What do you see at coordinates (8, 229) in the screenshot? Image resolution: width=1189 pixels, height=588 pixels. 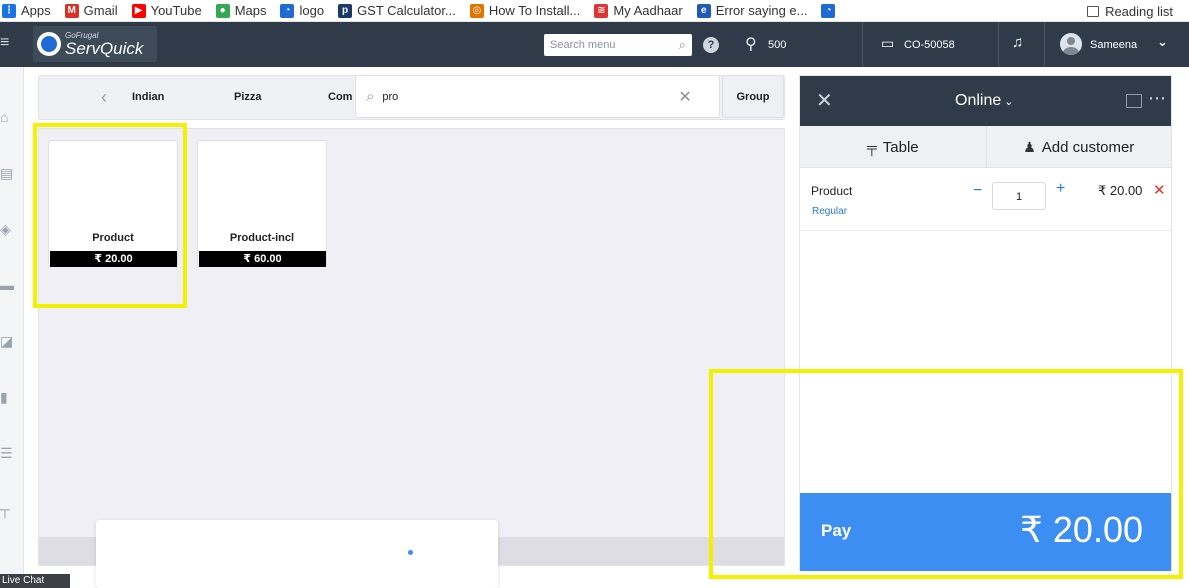 I see `delivery-icon: ◈` at bounding box center [8, 229].